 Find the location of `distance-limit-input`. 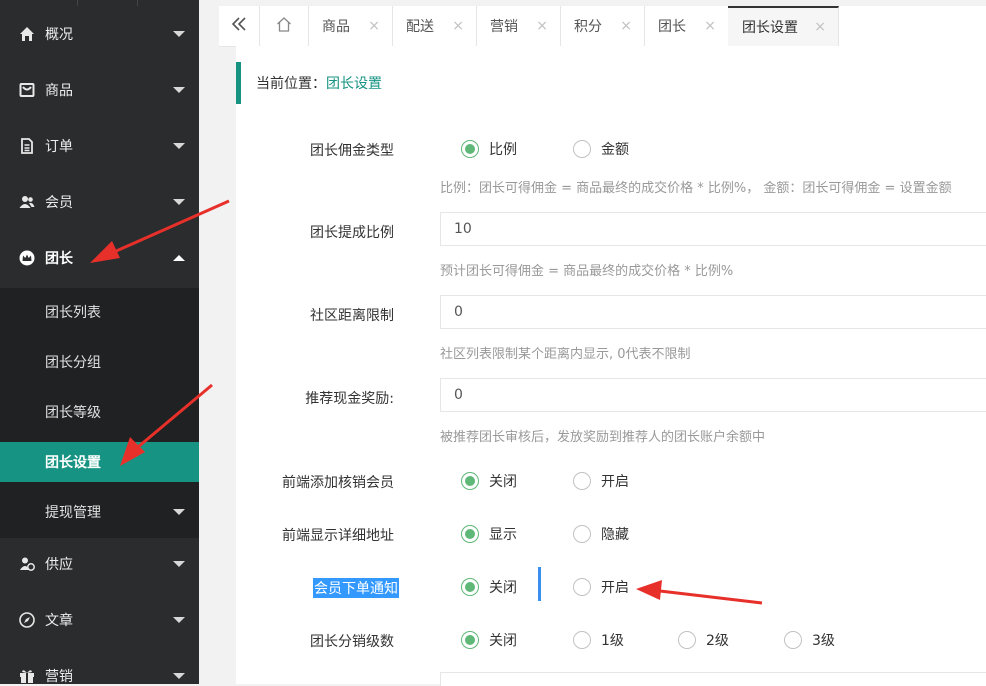

distance-limit-input is located at coordinates (713, 312).